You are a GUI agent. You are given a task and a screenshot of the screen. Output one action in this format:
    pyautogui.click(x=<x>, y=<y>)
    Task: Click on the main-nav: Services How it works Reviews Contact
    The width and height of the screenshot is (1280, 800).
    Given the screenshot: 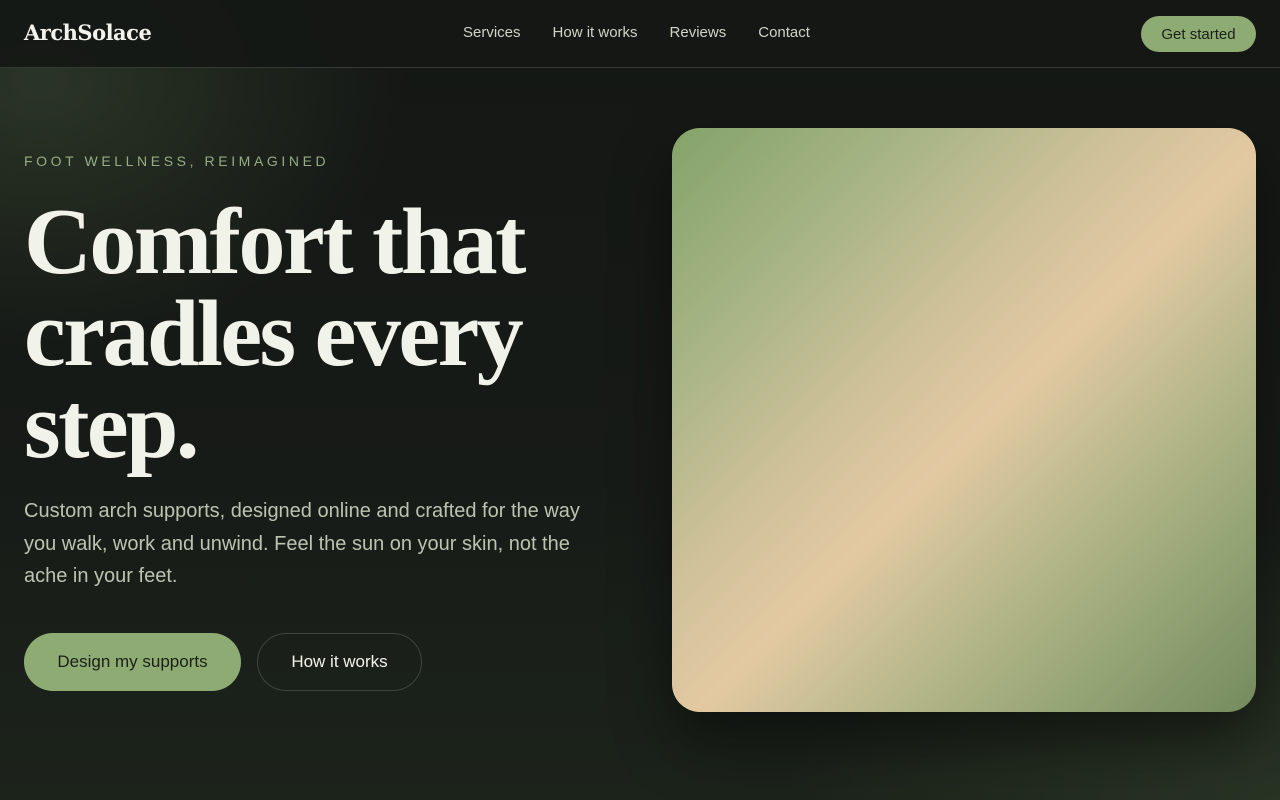 What is the action you would take?
    pyautogui.click(x=636, y=32)
    